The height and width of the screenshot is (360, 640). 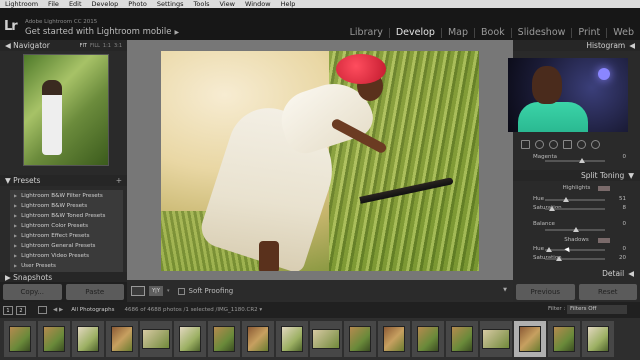 What do you see at coordinates (288, 4) in the screenshot?
I see `menu-help: Help` at bounding box center [288, 4].